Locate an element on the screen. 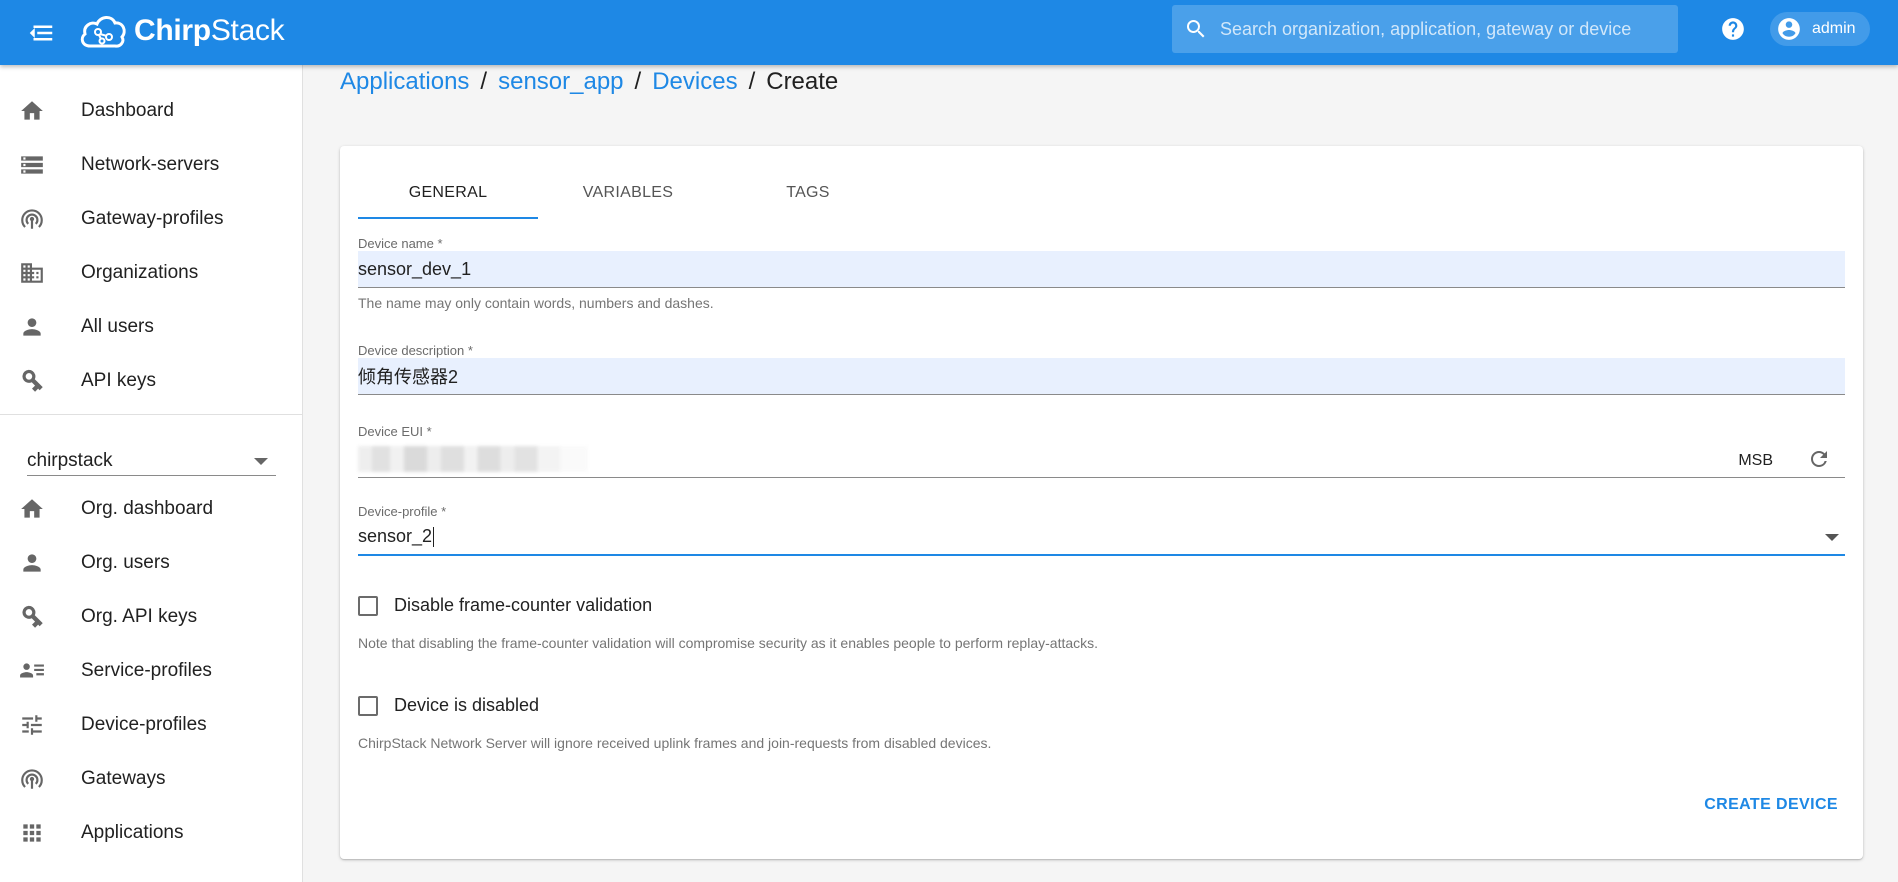 Image resolution: width=1898 pixels, height=882 pixels. text-cursor is located at coordinates (434, 536).